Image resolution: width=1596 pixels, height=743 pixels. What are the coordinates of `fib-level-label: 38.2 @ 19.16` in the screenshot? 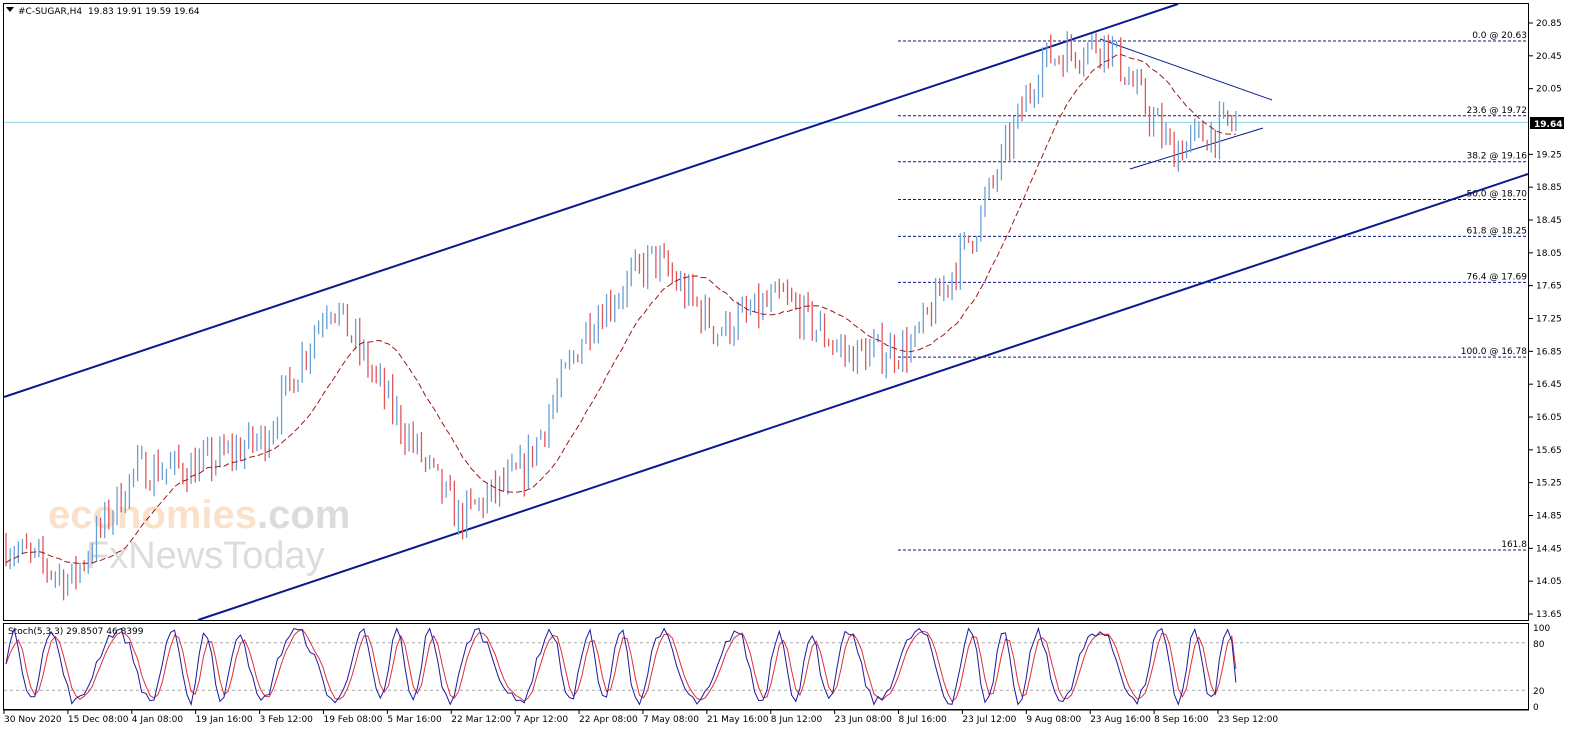 It's located at (1496, 157).